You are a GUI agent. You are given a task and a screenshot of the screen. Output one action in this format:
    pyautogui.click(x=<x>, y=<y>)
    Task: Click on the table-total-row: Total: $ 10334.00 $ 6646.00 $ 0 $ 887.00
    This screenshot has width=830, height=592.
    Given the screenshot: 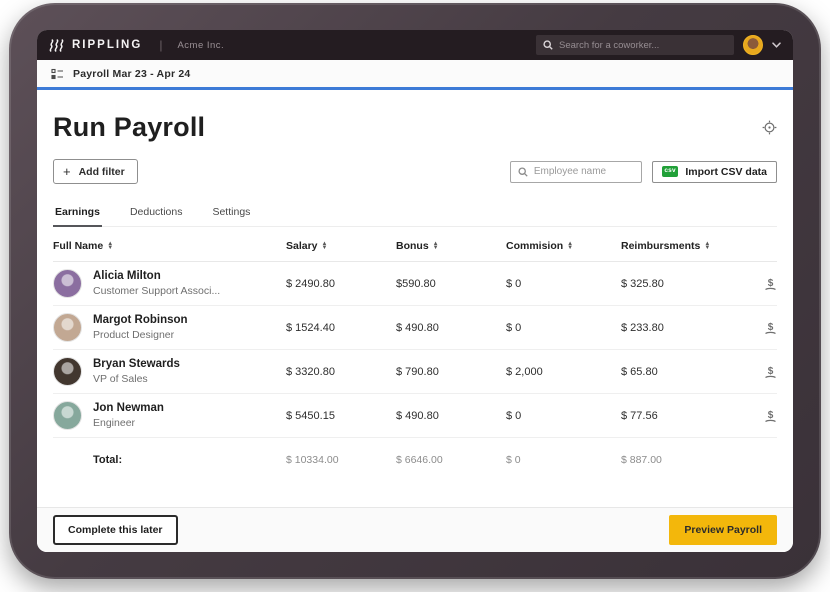 What is the action you would take?
    pyautogui.click(x=415, y=460)
    